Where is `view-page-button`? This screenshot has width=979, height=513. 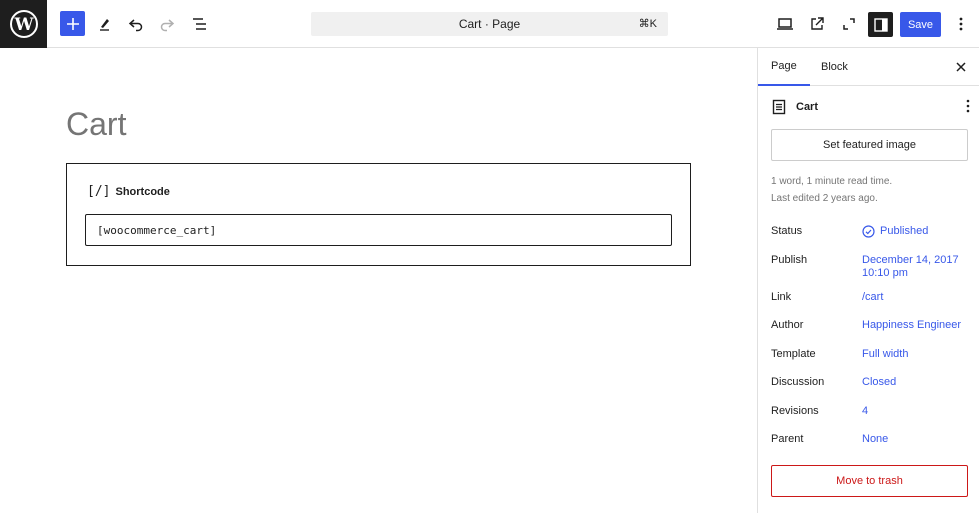
view-page-button is located at coordinates (817, 24).